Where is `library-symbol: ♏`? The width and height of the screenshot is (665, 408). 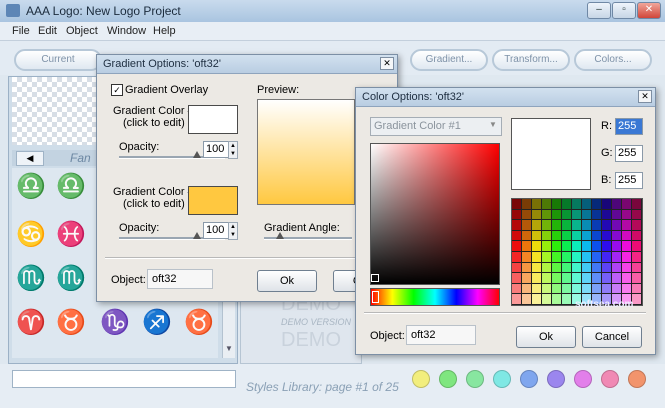
library-symbol: ♏ is located at coordinates (71, 279).